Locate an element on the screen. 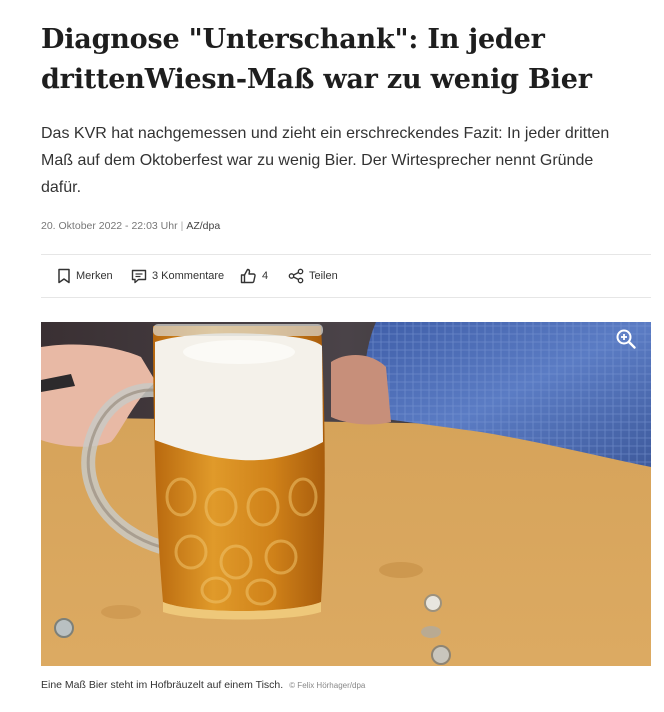 The image size is (664, 712). share-label: Teilen is located at coordinates (323, 276).